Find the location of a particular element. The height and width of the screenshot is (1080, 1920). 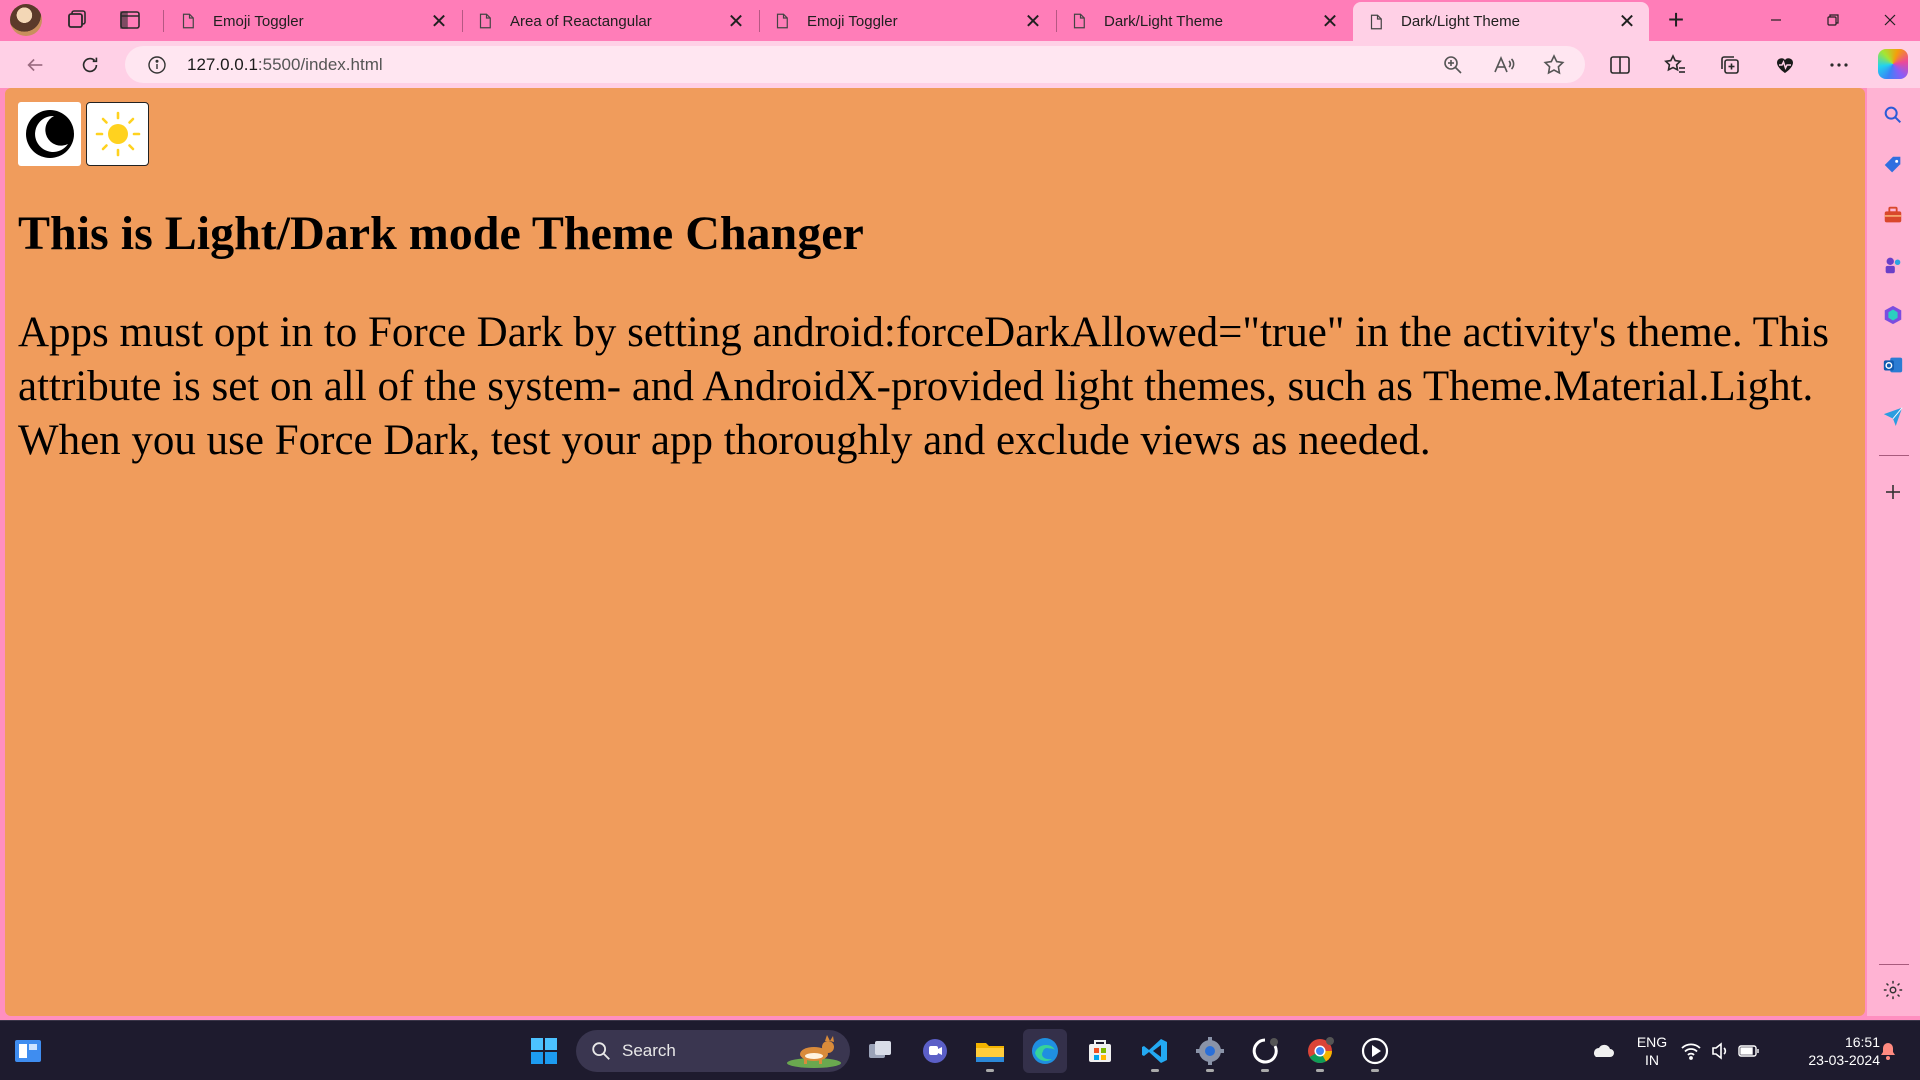

task-view-icon is located at coordinates (880, 1051).